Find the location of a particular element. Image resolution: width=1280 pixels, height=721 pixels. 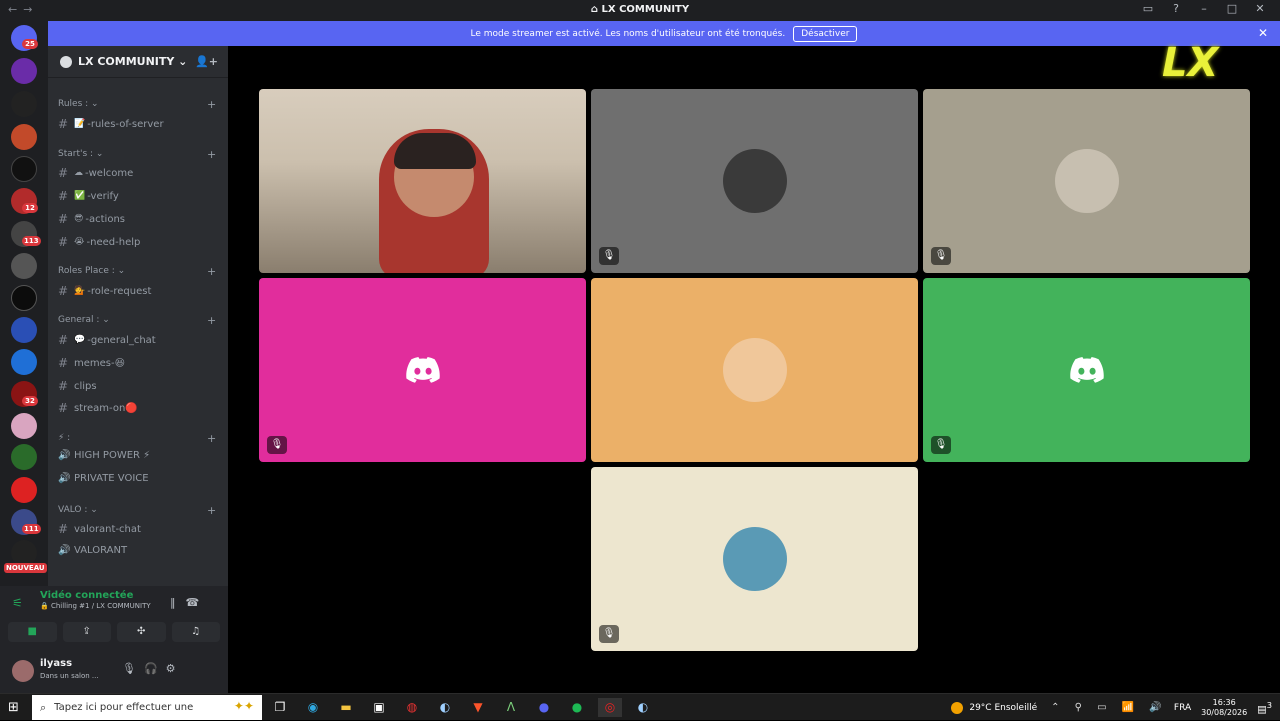

channel-verify: # ✅ -verify is located at coordinates (88, 196).